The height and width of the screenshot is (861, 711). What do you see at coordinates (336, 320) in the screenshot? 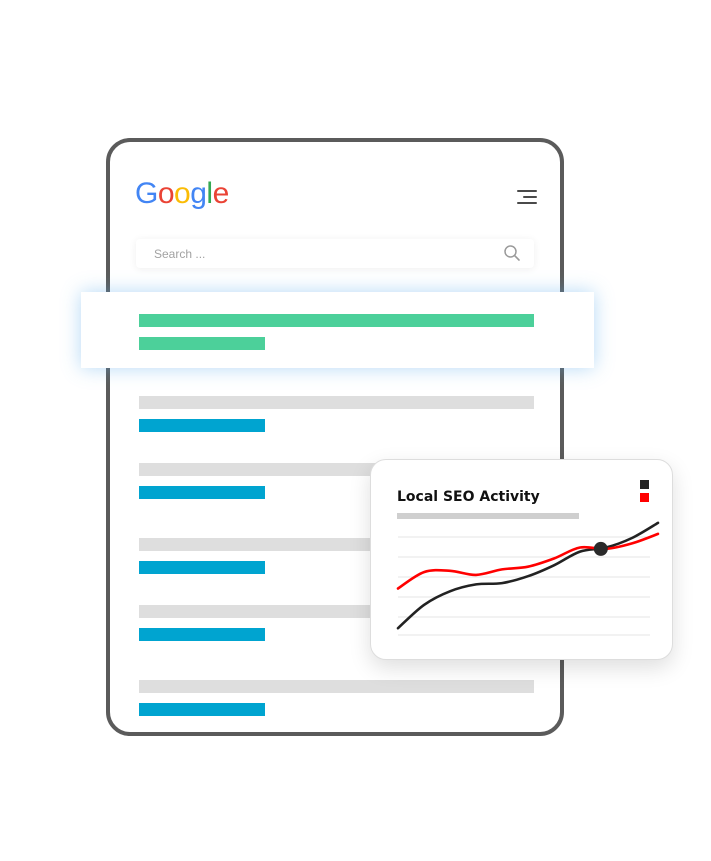
I see `highlighted-result-title` at bounding box center [336, 320].